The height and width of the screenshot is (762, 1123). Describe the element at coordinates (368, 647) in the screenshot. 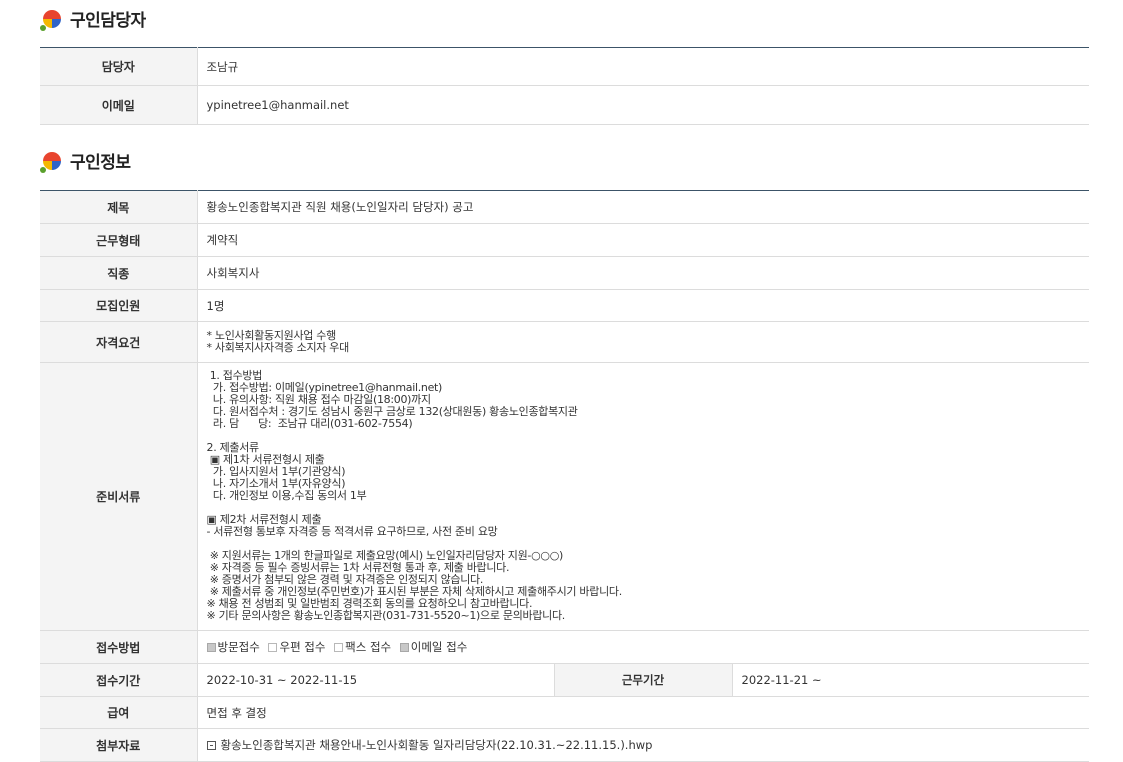

I see `apply-option-label: 팩스 접수` at that location.